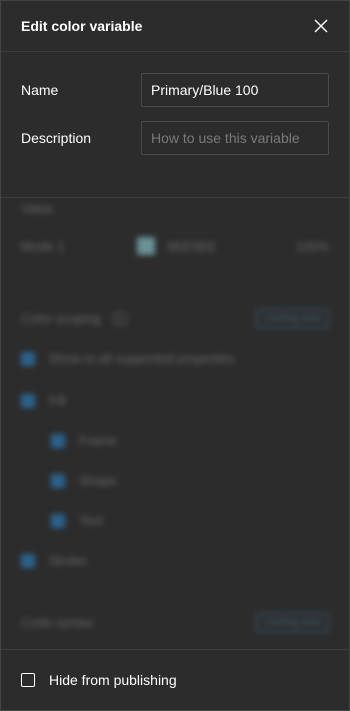 The image size is (350, 711). I want to click on value-heading: Value, so click(37, 208).